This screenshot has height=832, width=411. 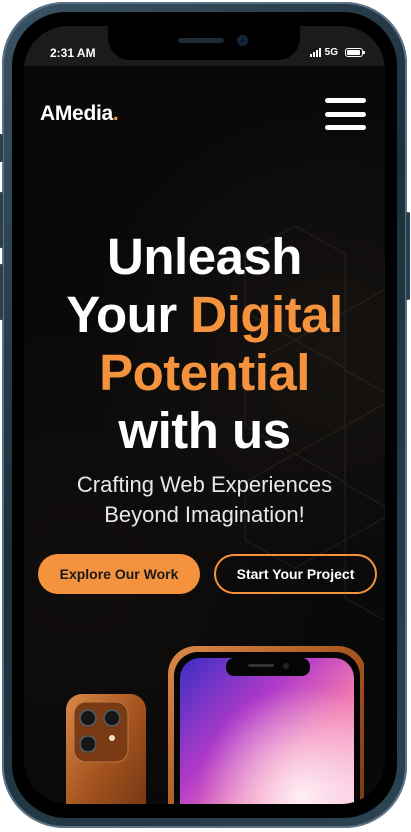 What do you see at coordinates (76, 113) in the screenshot?
I see `brand-name: AMedia` at bounding box center [76, 113].